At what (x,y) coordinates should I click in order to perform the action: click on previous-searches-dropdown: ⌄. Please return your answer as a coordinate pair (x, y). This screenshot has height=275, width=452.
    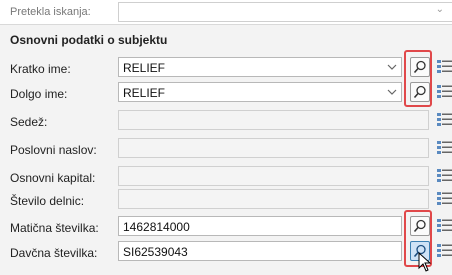
    Looking at the image, I should click on (285, 12).